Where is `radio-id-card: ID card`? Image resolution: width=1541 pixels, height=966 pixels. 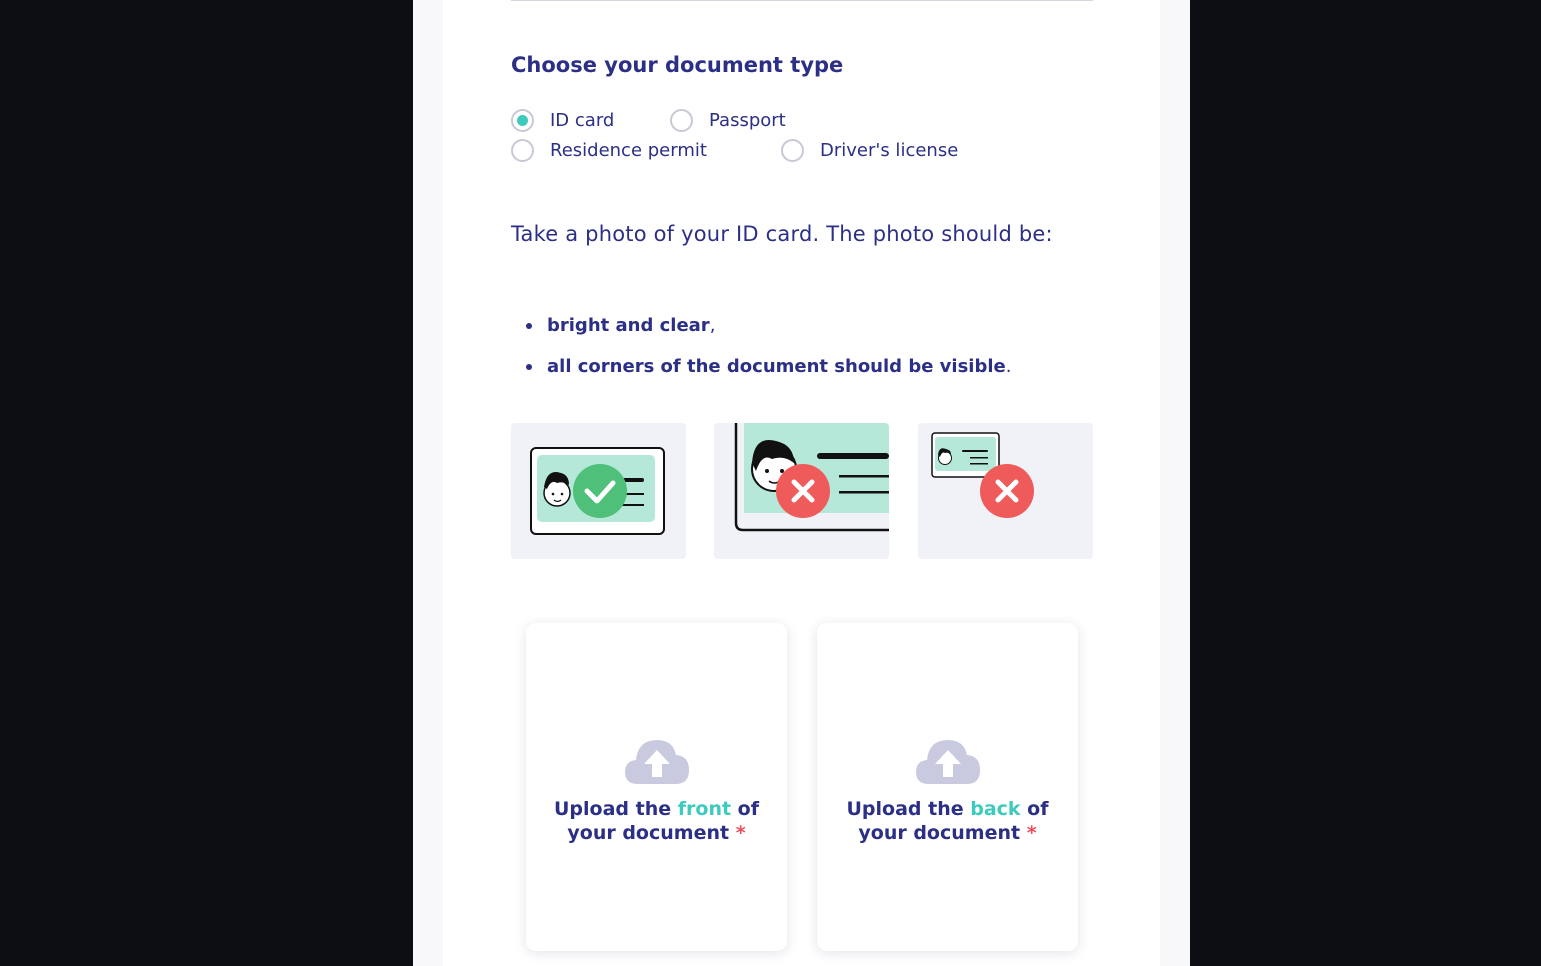 radio-id-card: ID card is located at coordinates (562, 120).